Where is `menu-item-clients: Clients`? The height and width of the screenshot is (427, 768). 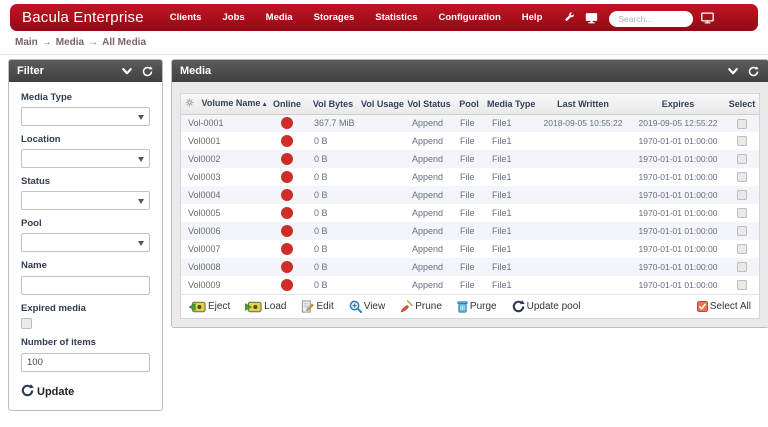
menu-item-clients: Clients is located at coordinates (186, 17).